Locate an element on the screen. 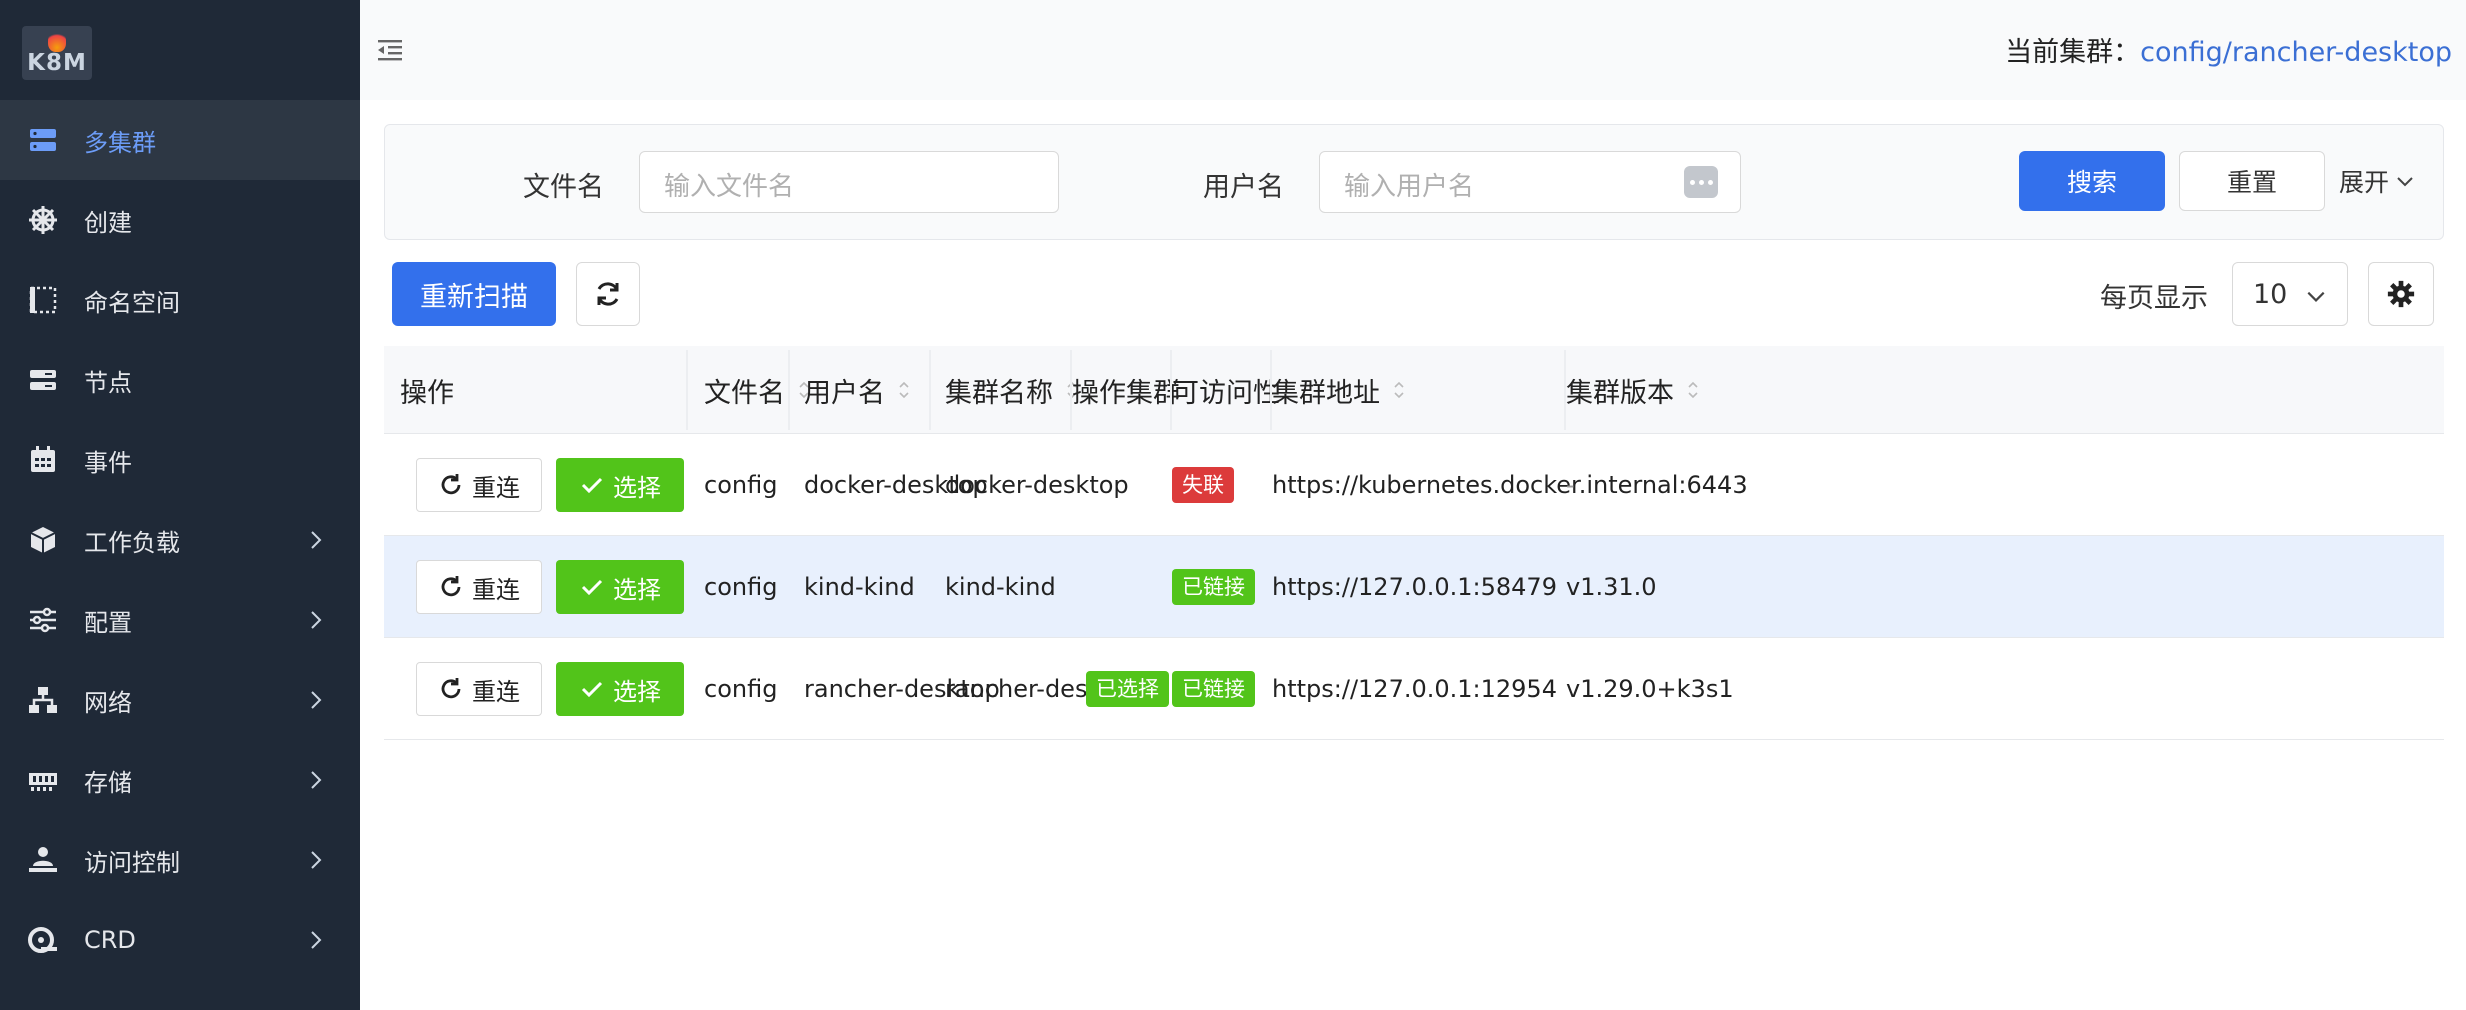  sidebar-item: 节点 is located at coordinates (180, 380).